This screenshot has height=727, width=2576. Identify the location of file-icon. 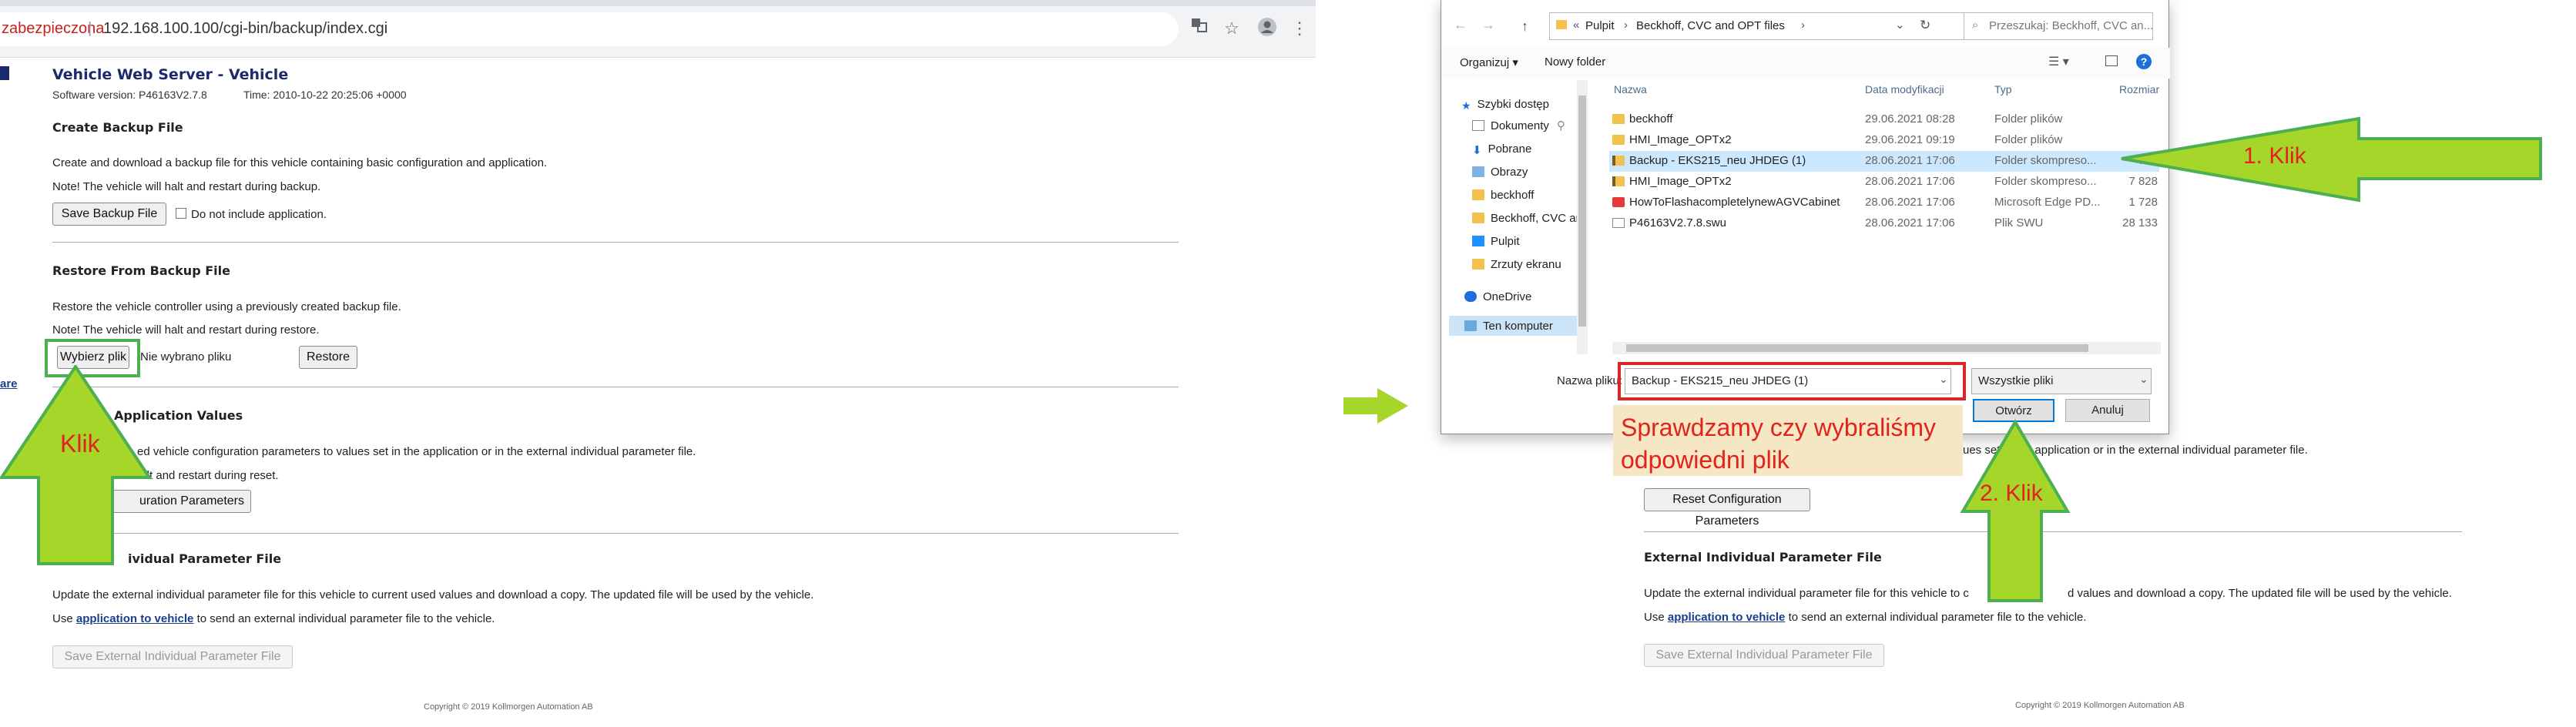
(1618, 223).